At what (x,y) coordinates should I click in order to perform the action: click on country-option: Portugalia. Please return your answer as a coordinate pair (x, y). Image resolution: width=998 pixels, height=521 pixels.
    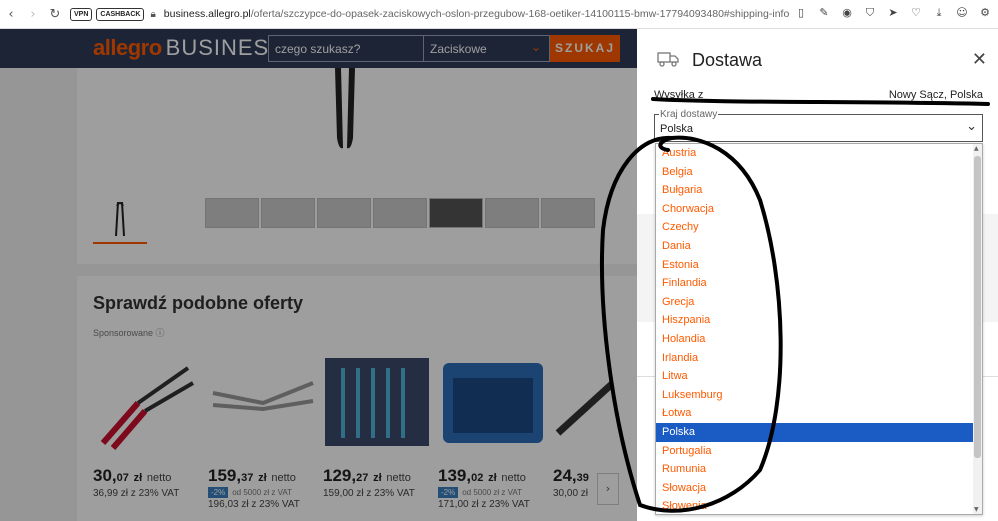
    Looking at the image, I should click on (819, 451).